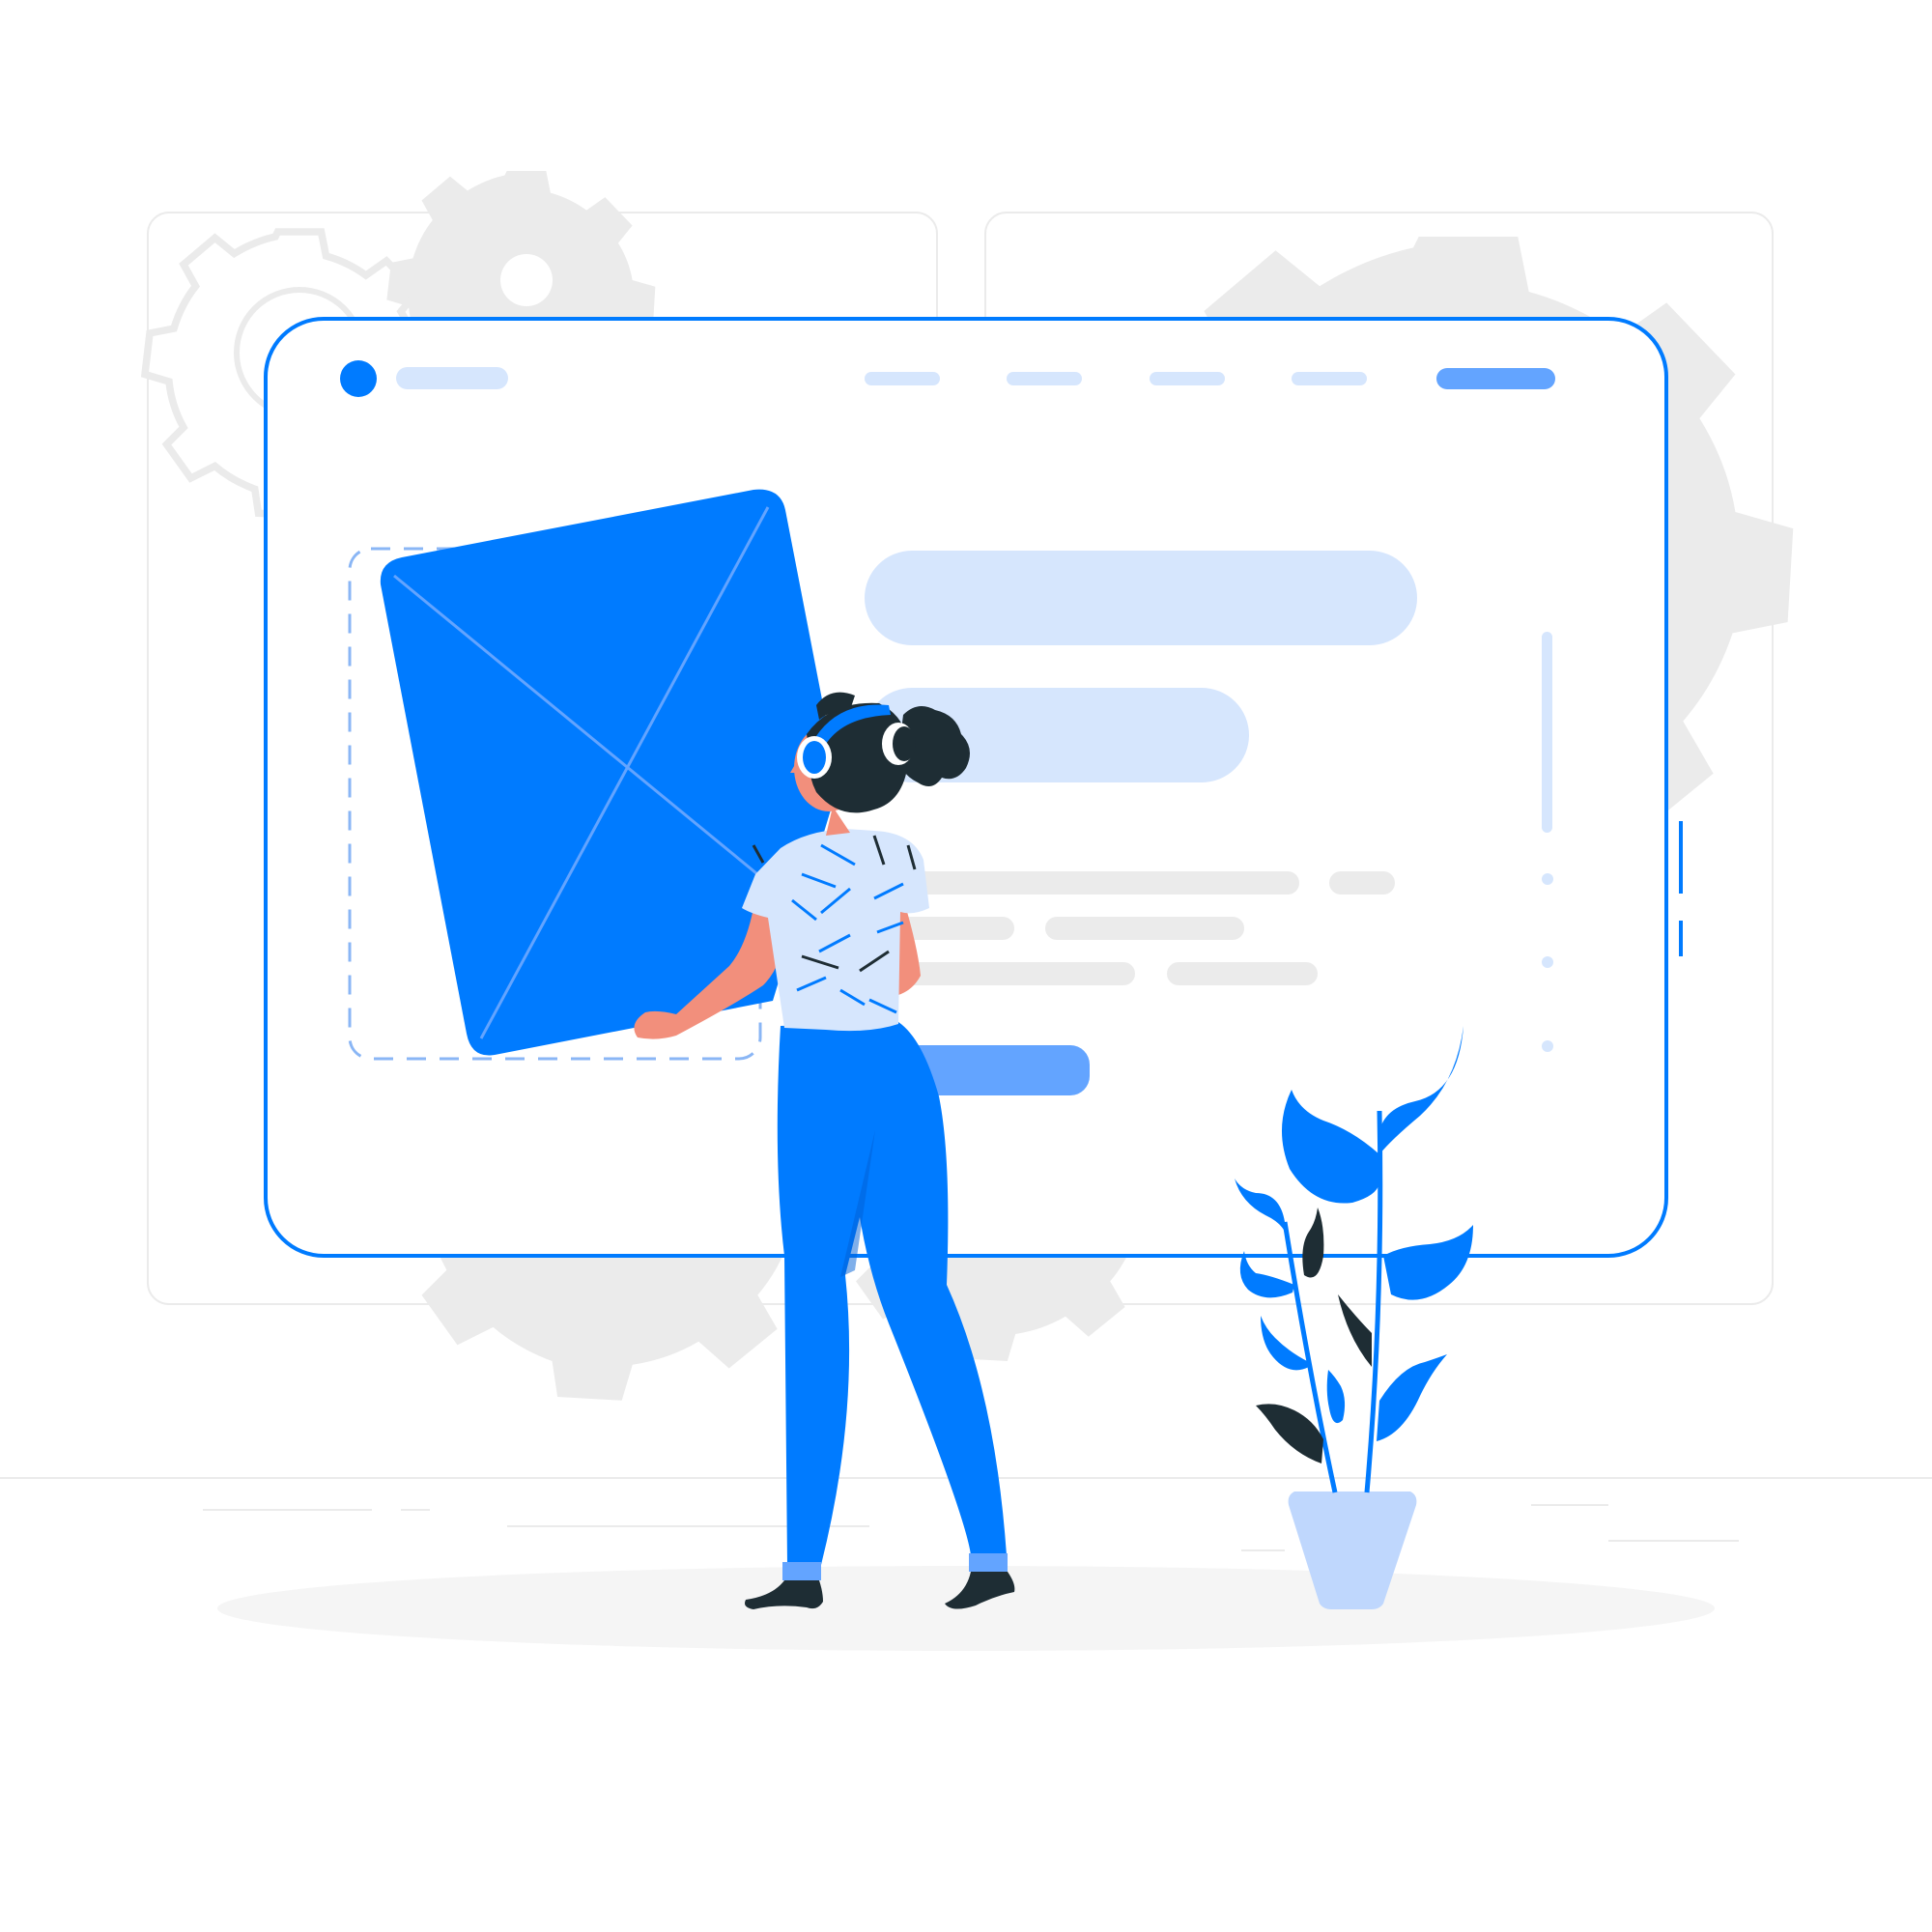 Image resolution: width=1932 pixels, height=1932 pixels. What do you see at coordinates (358, 378) in the screenshot?
I see `logo-dot-icon` at bounding box center [358, 378].